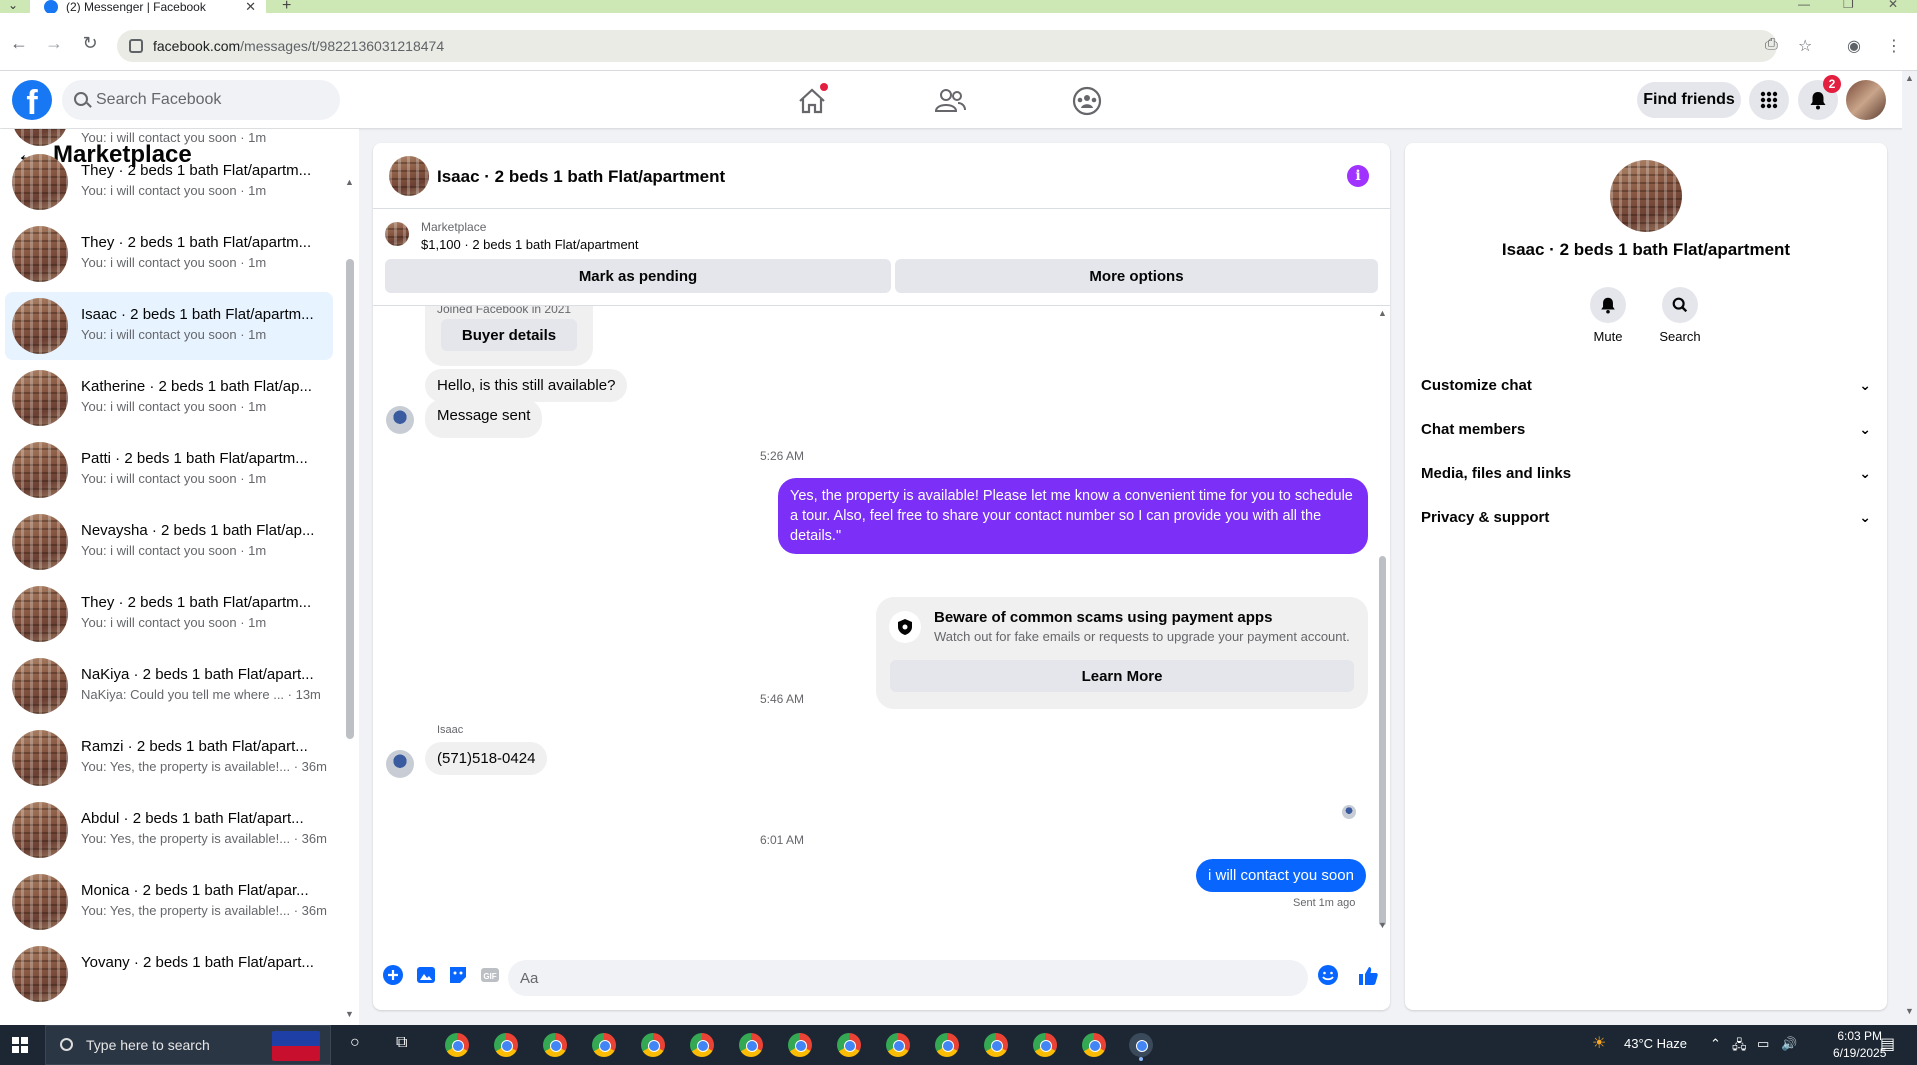 The width and height of the screenshot is (1917, 1065). I want to click on media-files-links-row: Media, files and links ⌄, so click(1646, 473).